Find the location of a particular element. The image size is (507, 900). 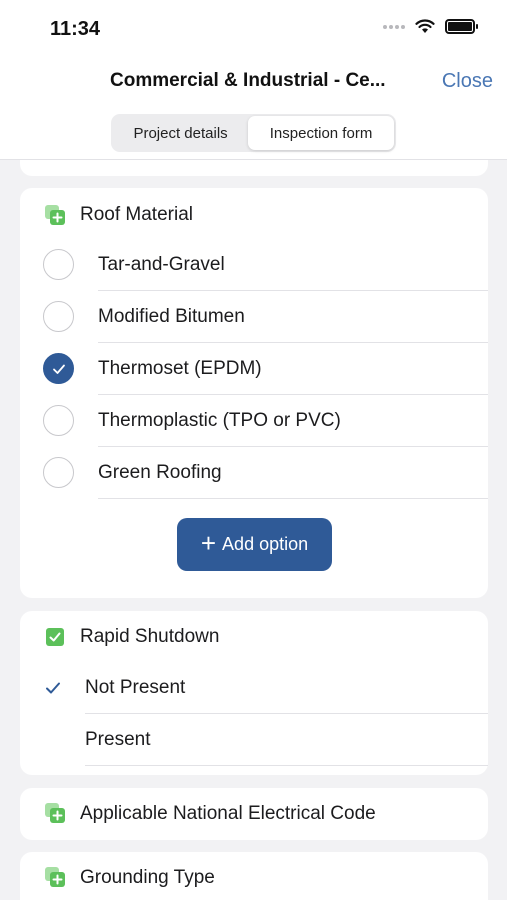

close-button: Close is located at coordinates (467, 81).